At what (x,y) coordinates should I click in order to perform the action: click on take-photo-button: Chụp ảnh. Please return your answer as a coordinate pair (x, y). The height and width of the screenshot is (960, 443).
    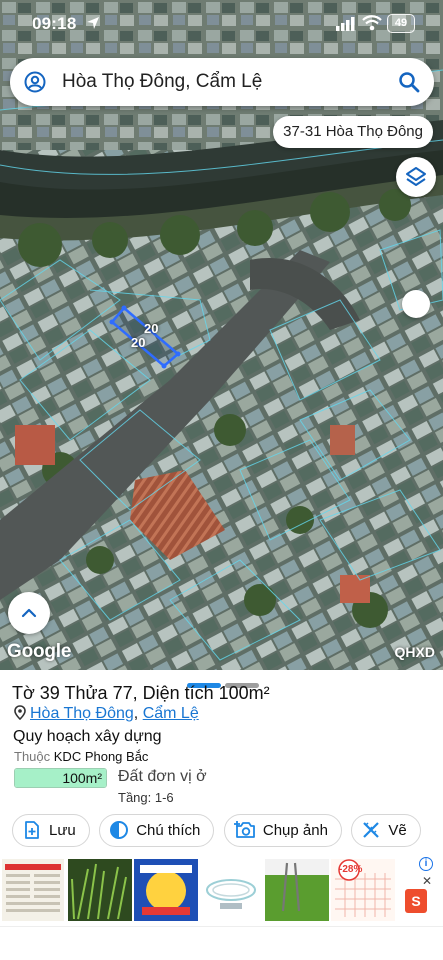
    Looking at the image, I should click on (282, 830).